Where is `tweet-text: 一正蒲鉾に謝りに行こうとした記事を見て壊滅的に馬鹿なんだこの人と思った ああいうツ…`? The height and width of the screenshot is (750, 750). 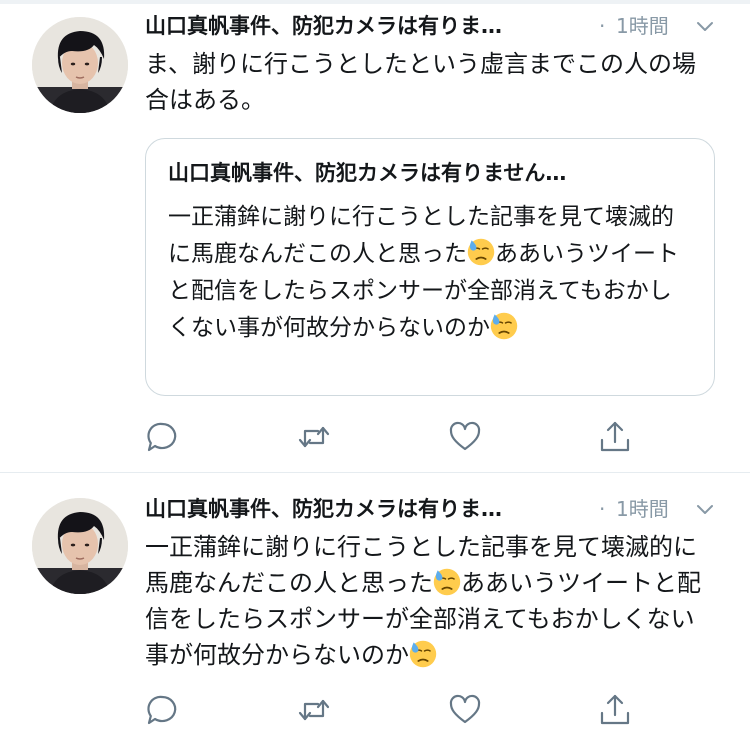 tweet-text: 一正蒲鉾に謝りに行こうとした記事を見て壊滅的に馬鹿なんだこの人と思った ああいうツ… is located at coordinates (425, 601).